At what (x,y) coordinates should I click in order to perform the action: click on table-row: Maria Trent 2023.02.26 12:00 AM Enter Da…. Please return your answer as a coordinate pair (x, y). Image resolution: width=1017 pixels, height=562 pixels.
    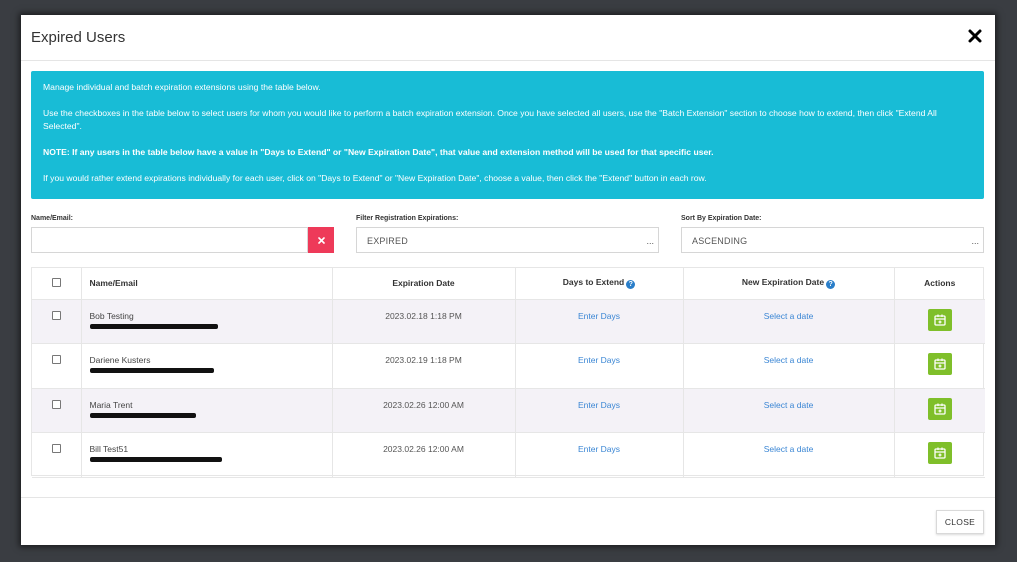
    Looking at the image, I should click on (508, 410).